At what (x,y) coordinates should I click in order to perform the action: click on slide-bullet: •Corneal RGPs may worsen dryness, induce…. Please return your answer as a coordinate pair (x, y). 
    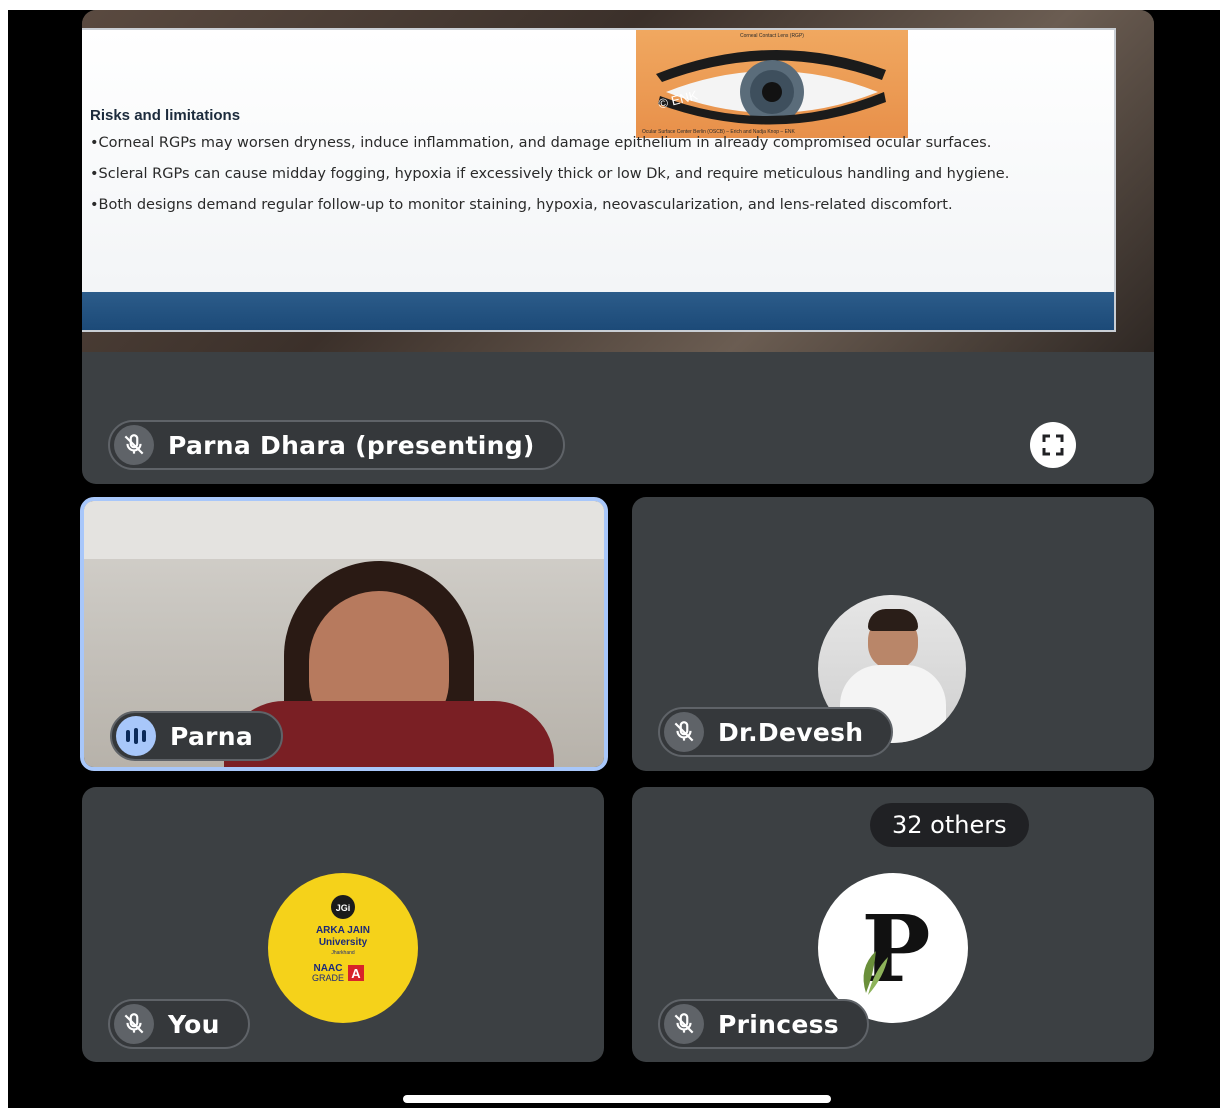
    Looking at the image, I should click on (541, 143).